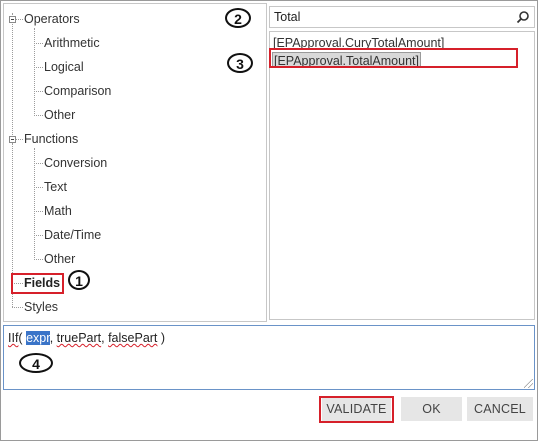  What do you see at coordinates (13, 338) in the screenshot?
I see `expression-function: IIf` at bounding box center [13, 338].